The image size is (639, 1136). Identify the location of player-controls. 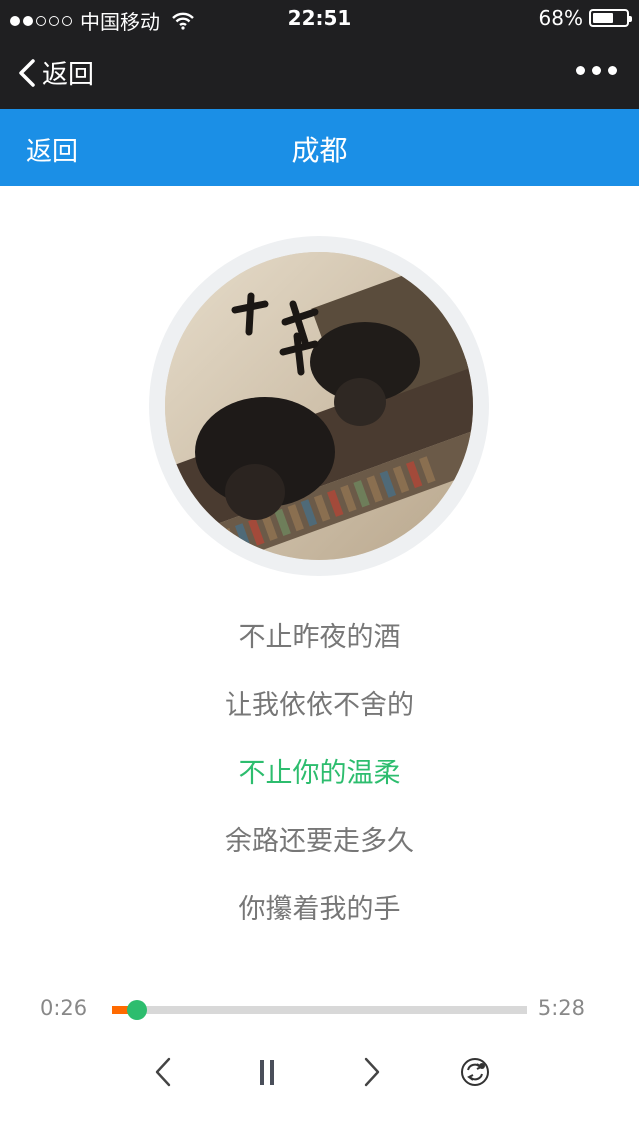
(319, 1072).